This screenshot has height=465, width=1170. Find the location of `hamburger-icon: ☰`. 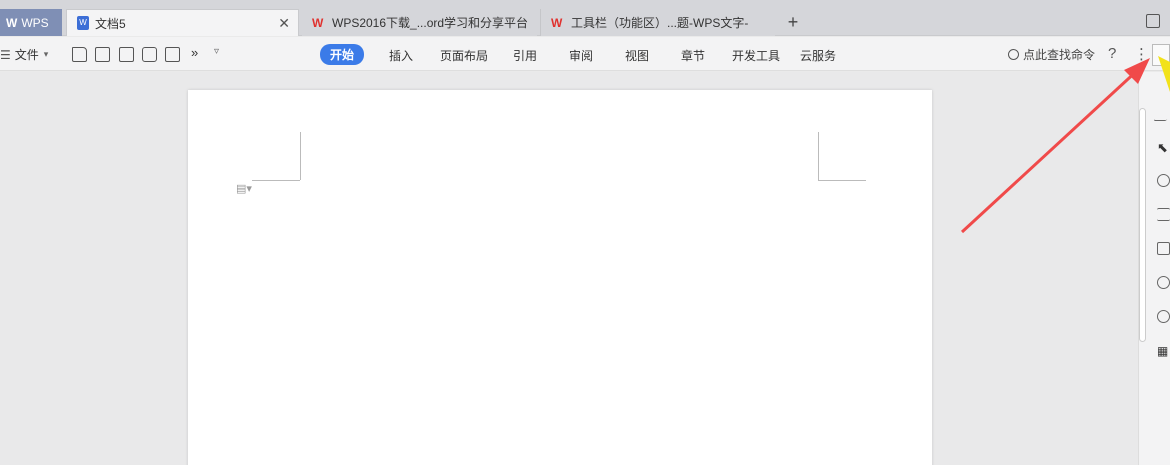

hamburger-icon: ☰ is located at coordinates (5, 54).